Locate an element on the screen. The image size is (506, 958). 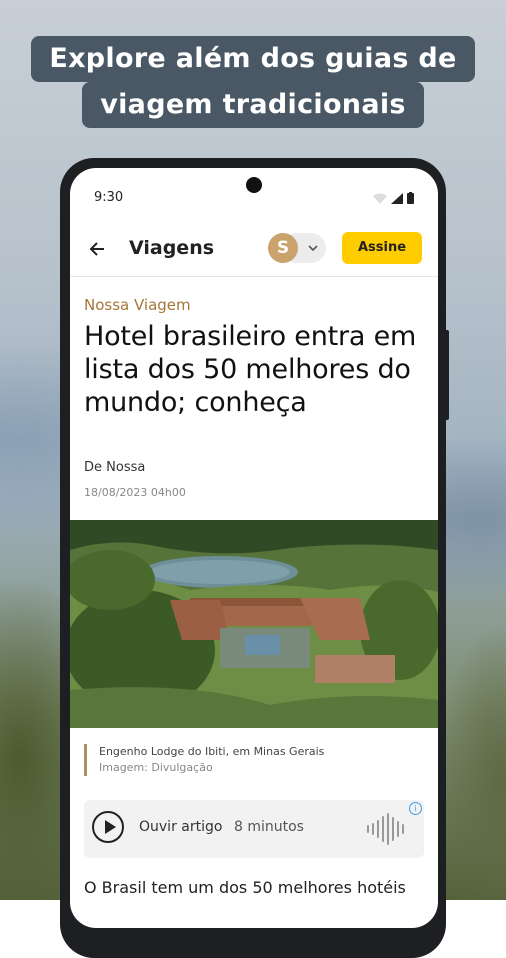
section-title: Viagens is located at coordinates (172, 248).